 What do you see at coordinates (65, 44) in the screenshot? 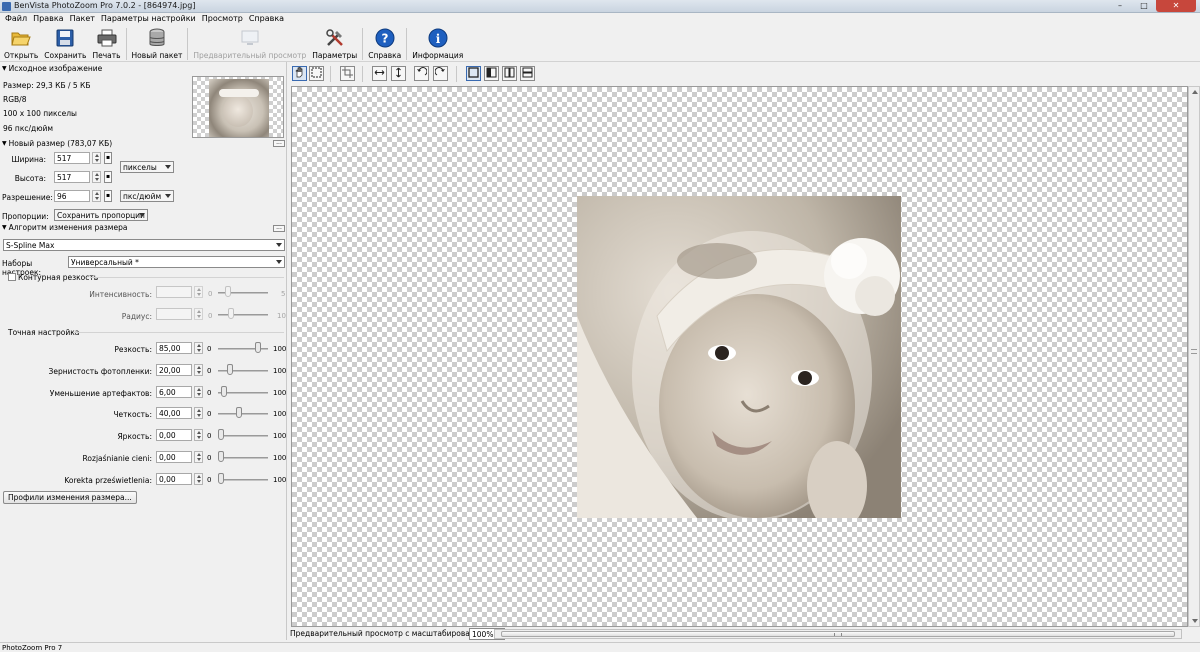
I see `save-button: Сохранить` at bounding box center [65, 44].